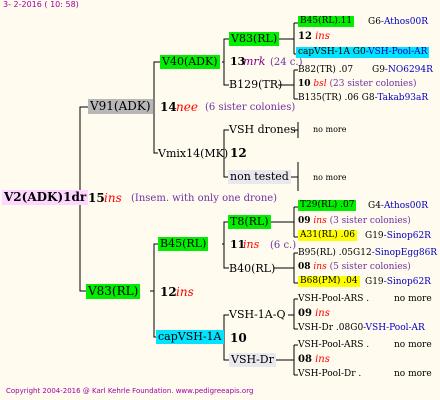 This screenshot has height=400, width=440. What do you see at coordinates (325, 70) in the screenshot?
I see `node-b82: B82(TR) .07` at bounding box center [325, 70].